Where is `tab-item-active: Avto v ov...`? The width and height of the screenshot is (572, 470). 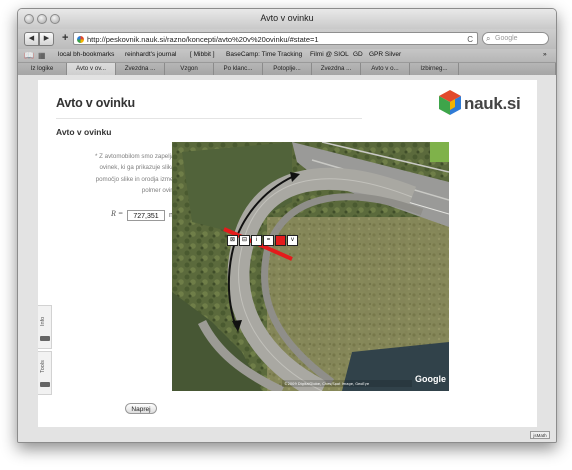
tab-item-active: Avto v ov... is located at coordinates (91, 69).